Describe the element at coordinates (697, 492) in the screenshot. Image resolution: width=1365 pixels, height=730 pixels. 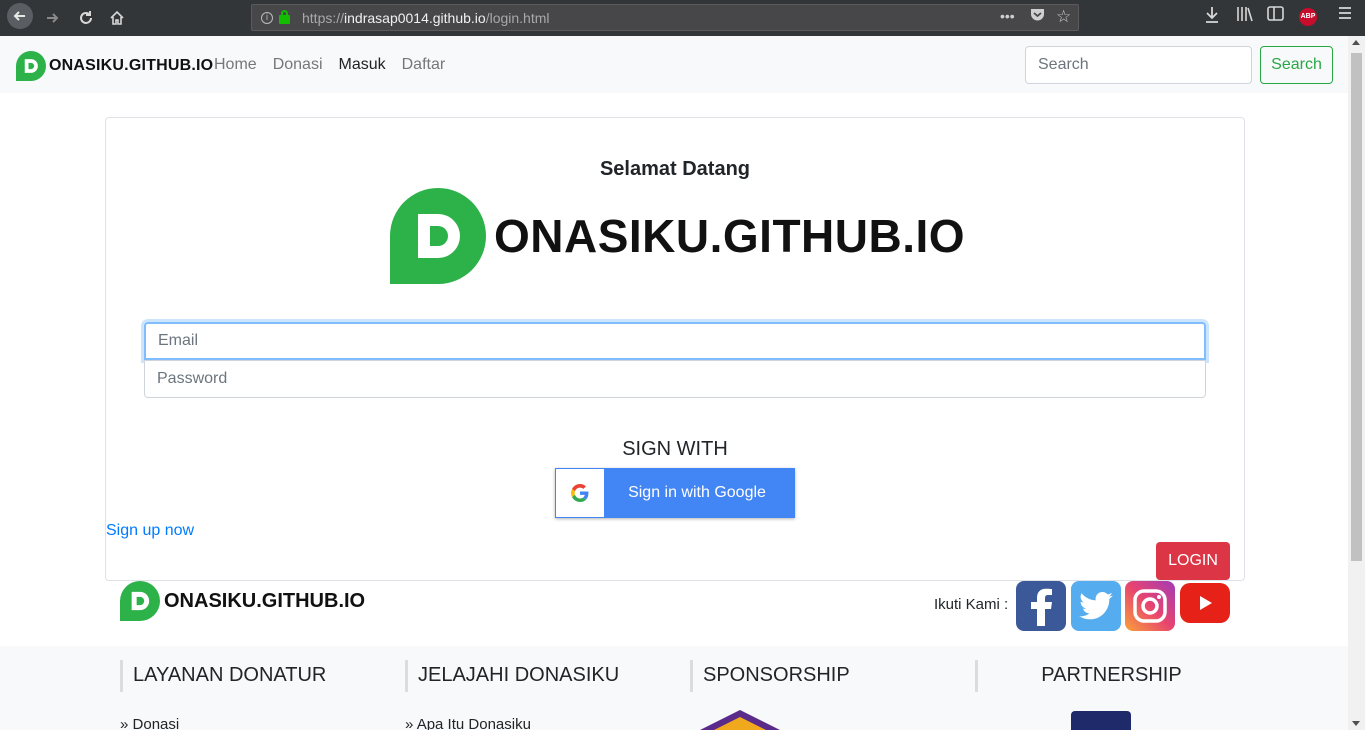
I see `google-signin-label: Sign in with Google` at that location.